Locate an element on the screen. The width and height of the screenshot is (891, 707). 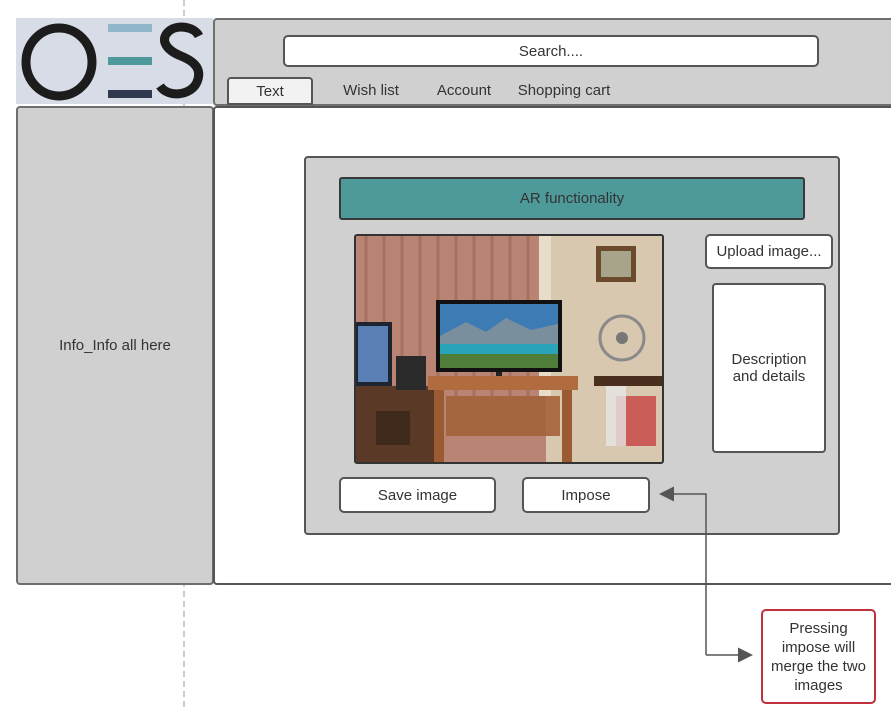
ar-functionality-title: AR functionality is located at coordinates (572, 198).